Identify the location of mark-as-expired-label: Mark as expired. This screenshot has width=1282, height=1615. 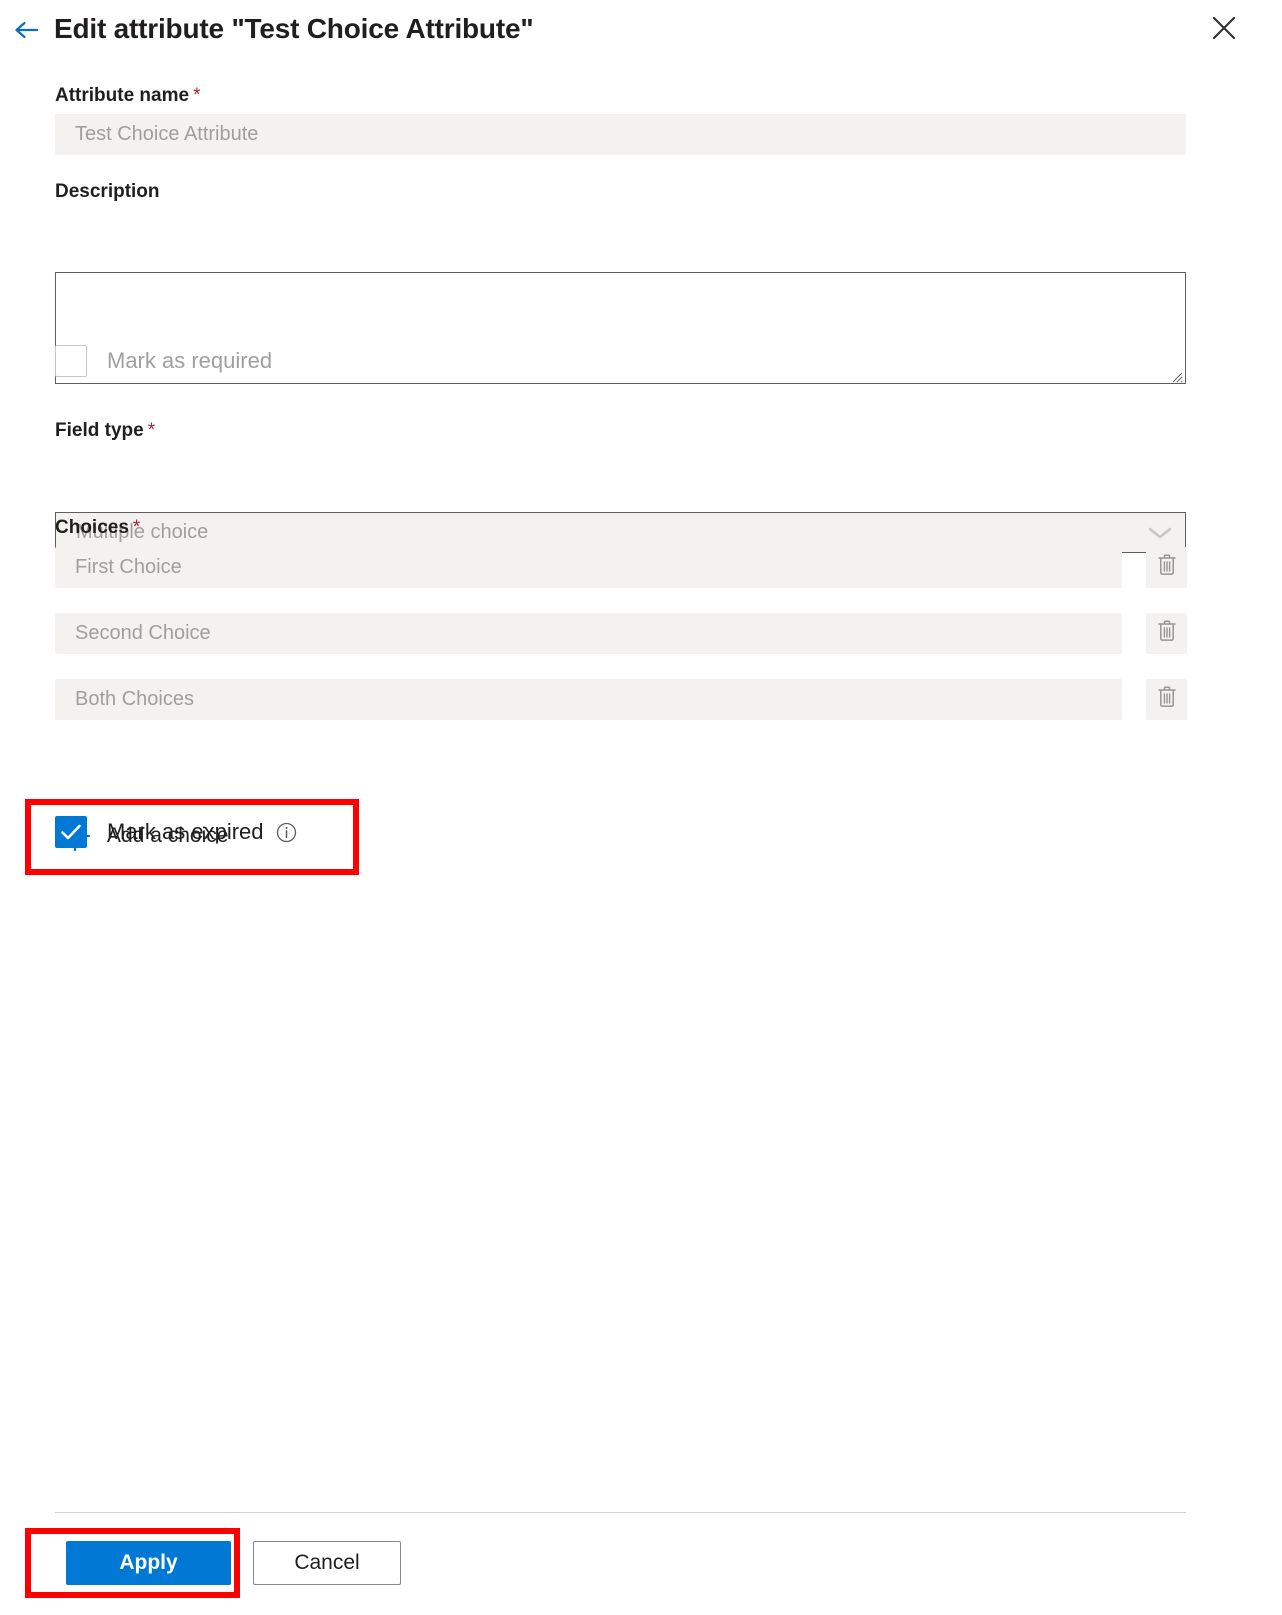
(185, 831).